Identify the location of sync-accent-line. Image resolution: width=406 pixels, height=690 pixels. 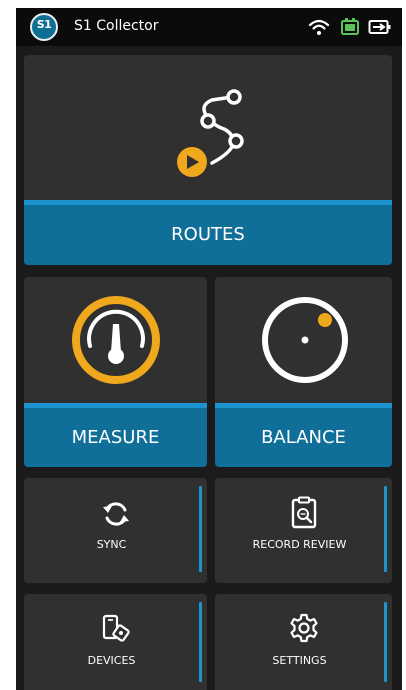
(200, 529).